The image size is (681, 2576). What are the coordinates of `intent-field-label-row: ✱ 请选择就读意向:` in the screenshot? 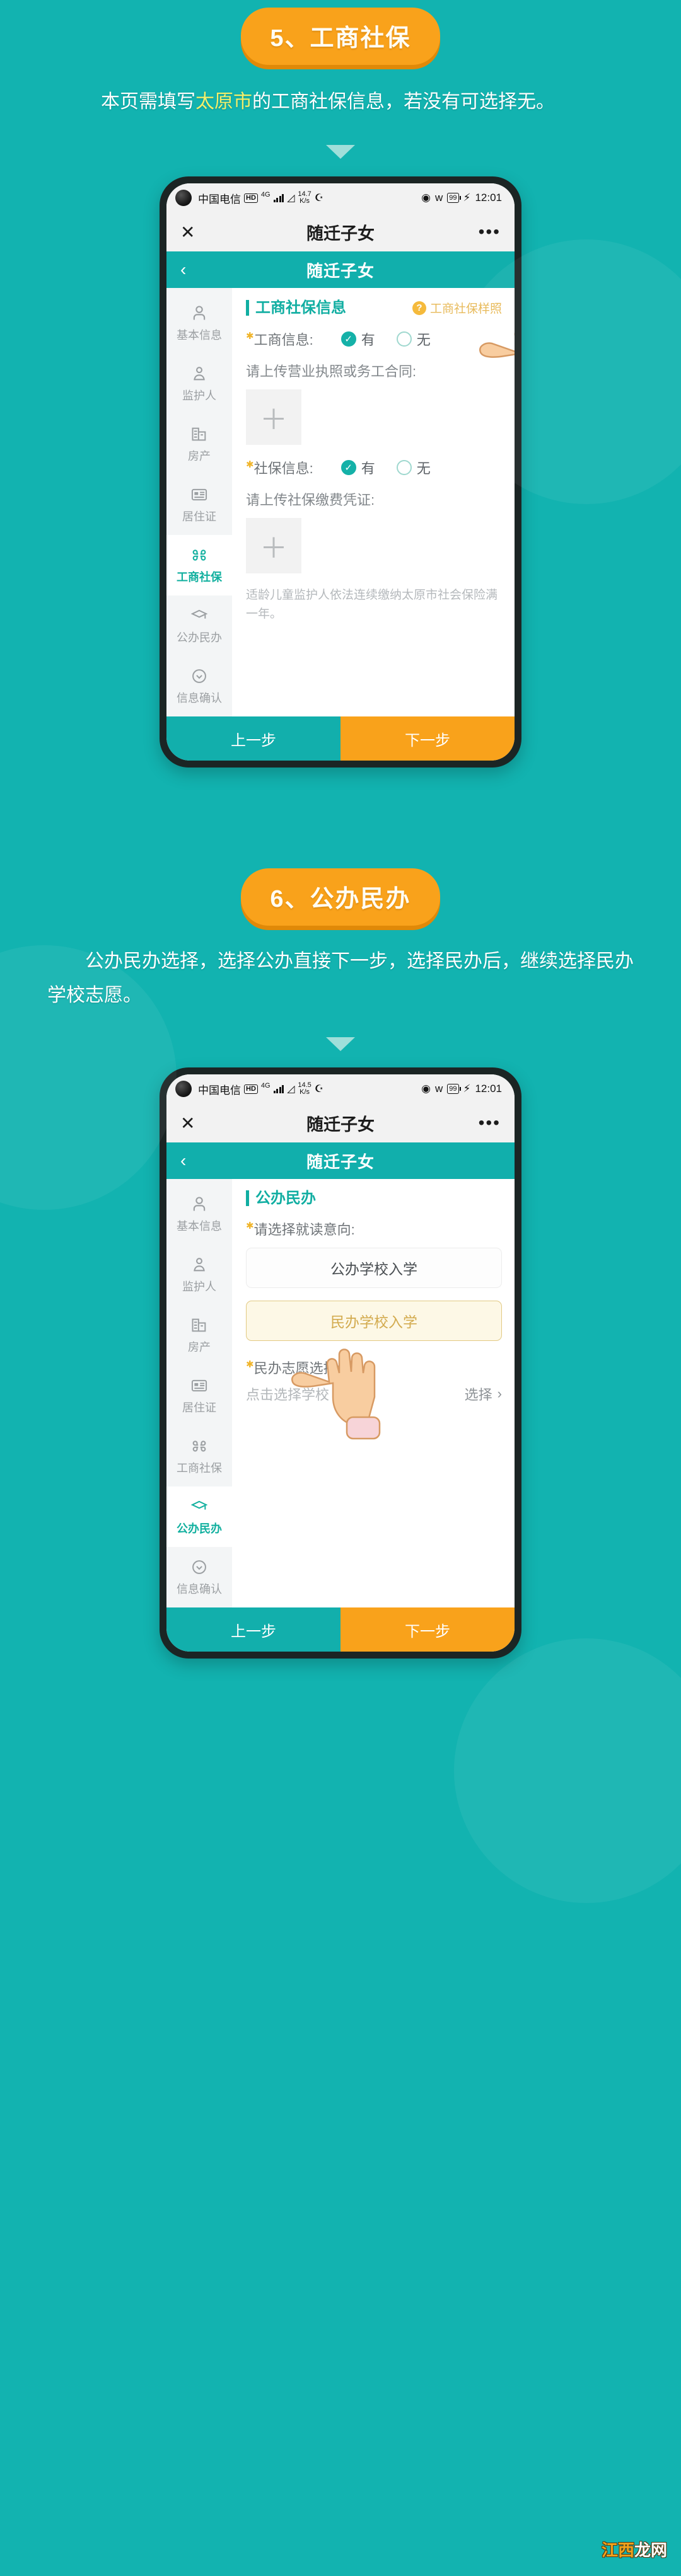 It's located at (374, 1229).